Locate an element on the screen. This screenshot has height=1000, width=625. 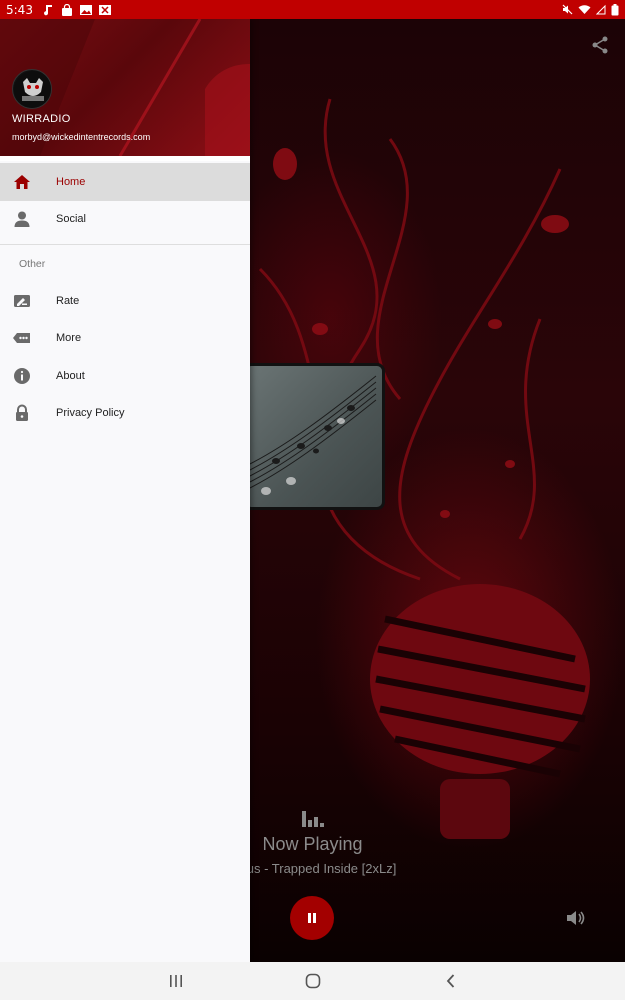
header-separator is located at coordinates (125, 158).